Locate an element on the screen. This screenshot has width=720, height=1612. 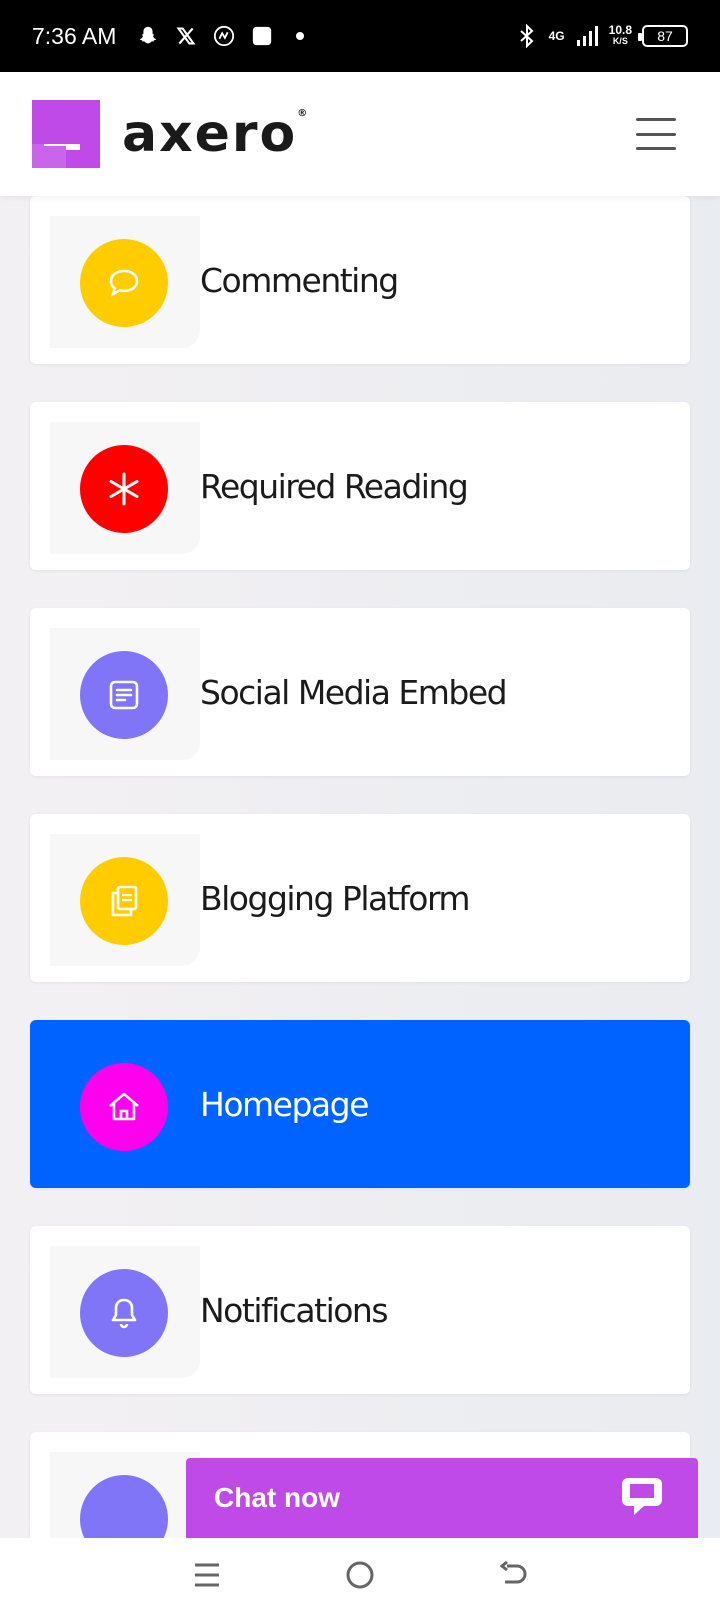
status-time: 7:36 AM is located at coordinates (74, 35).